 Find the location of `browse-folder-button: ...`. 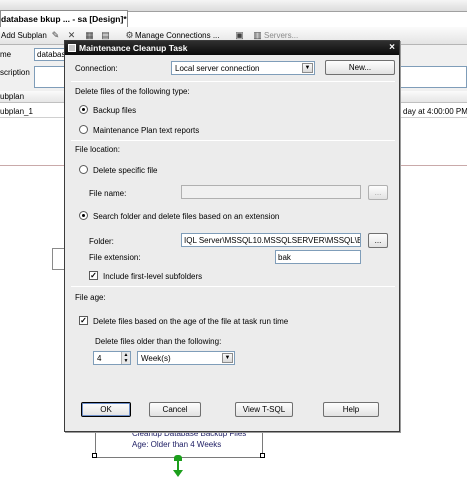

browse-folder-button: ... is located at coordinates (378, 240).